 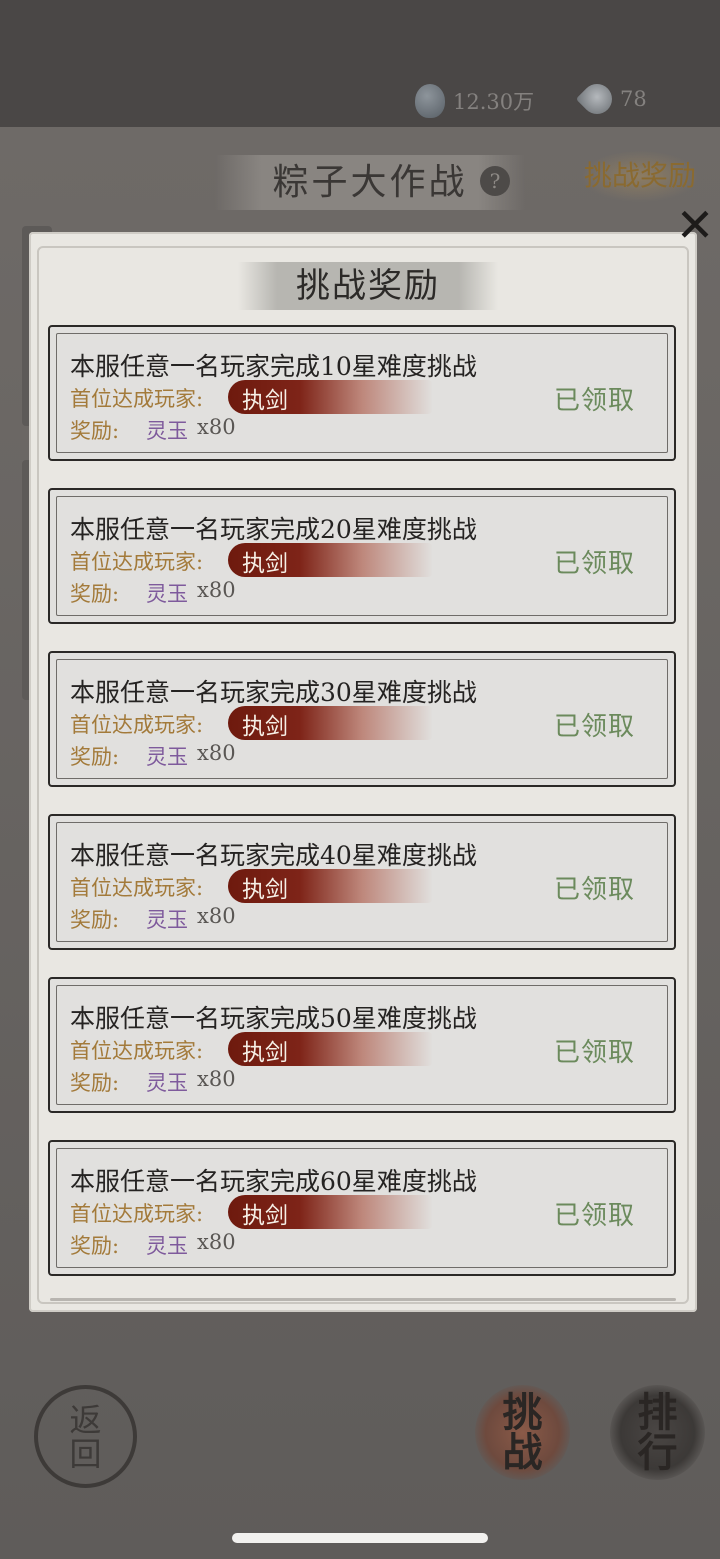 What do you see at coordinates (363, 1299) in the screenshot?
I see `list-scroll-edge` at bounding box center [363, 1299].